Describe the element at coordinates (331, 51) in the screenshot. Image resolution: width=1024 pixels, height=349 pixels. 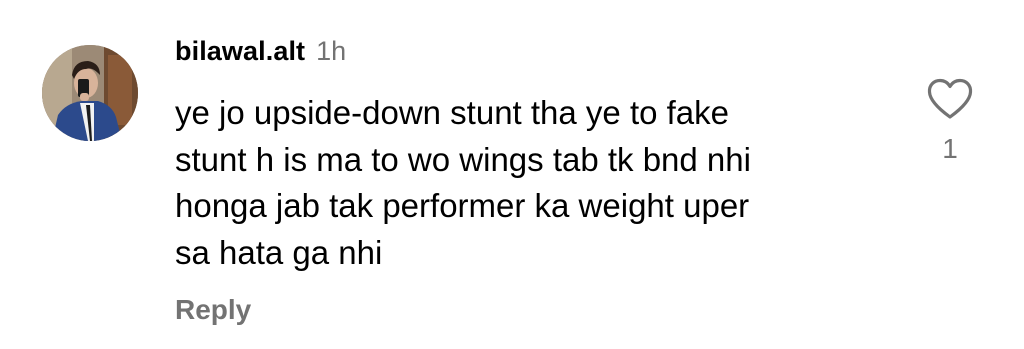
I see `timestamp: 1h` at that location.